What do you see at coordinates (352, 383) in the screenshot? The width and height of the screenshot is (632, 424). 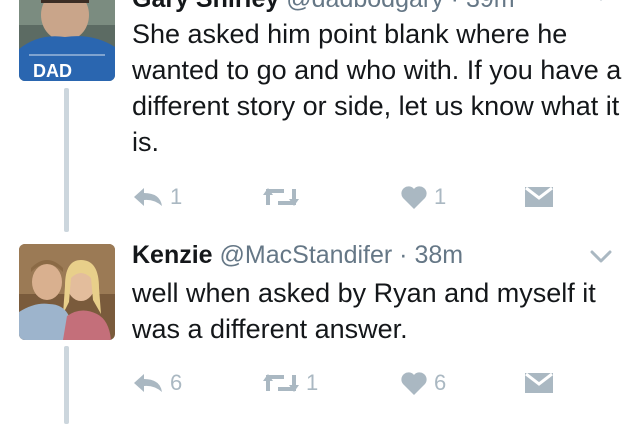 I see `tweet-actions: 6 1 6` at bounding box center [352, 383].